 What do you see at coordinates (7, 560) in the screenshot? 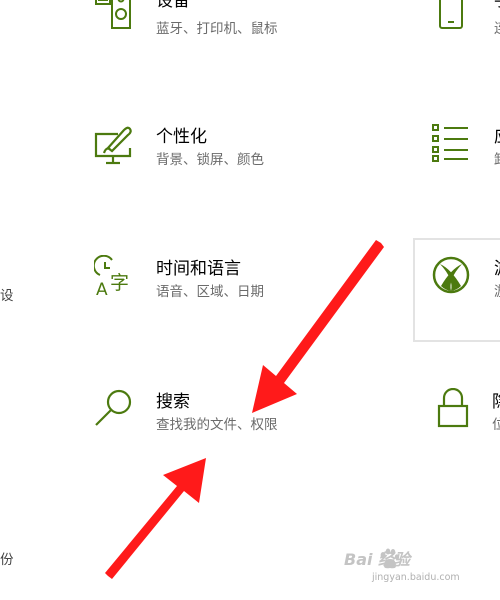
I see `left-edge-text-2: 份` at bounding box center [7, 560].